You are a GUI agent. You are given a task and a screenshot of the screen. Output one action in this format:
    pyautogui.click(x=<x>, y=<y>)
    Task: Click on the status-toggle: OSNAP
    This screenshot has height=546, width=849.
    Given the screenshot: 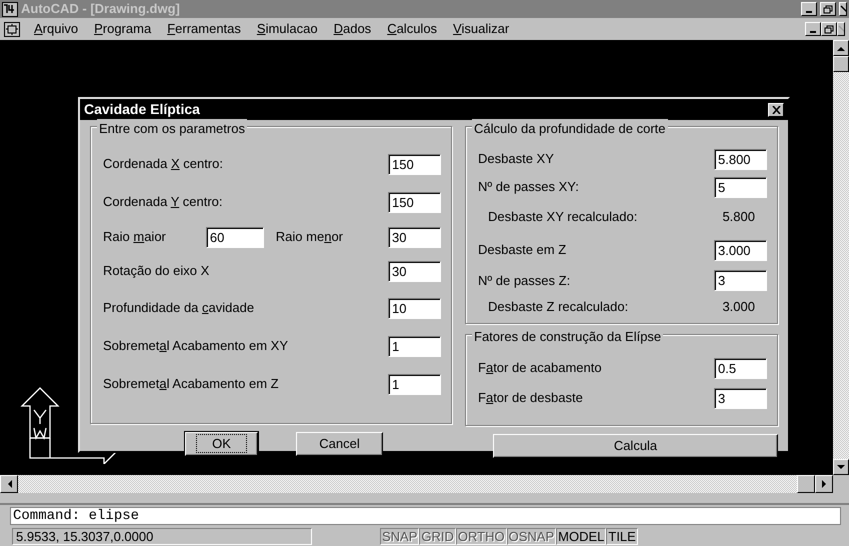 What is the action you would take?
    pyautogui.click(x=531, y=536)
    